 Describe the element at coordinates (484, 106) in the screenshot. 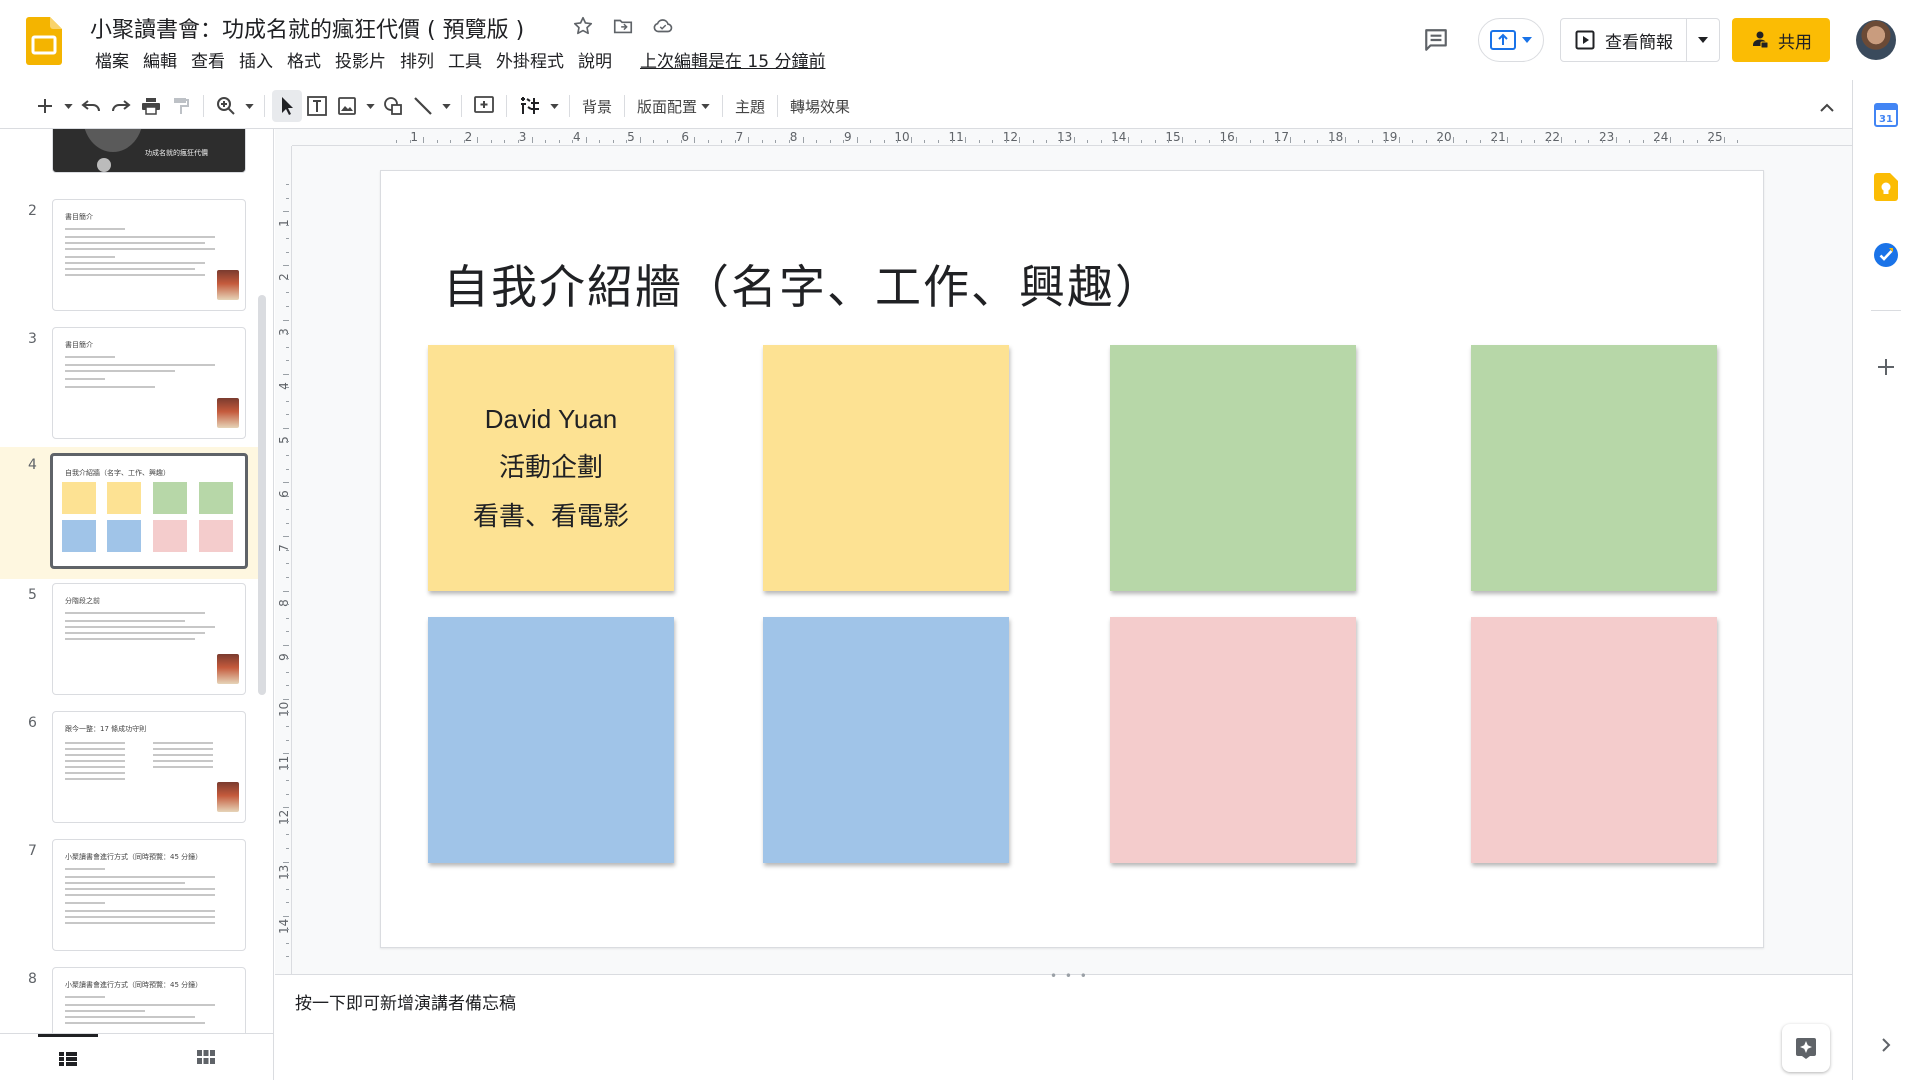

I see `add-comment-button` at that location.